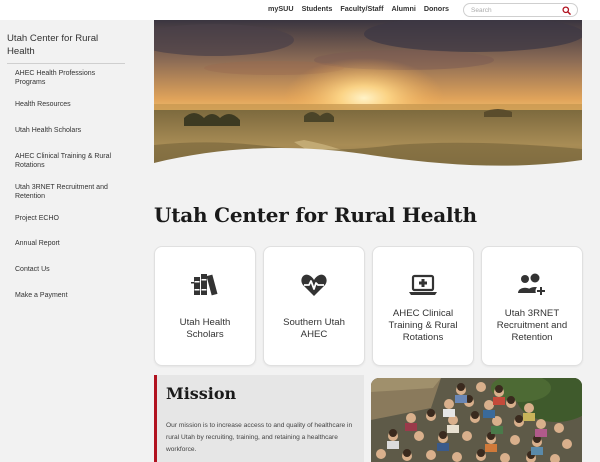 The width and height of the screenshot is (600, 462). I want to click on card-utah-health-scholars: Utah Health Scholars, so click(205, 306).